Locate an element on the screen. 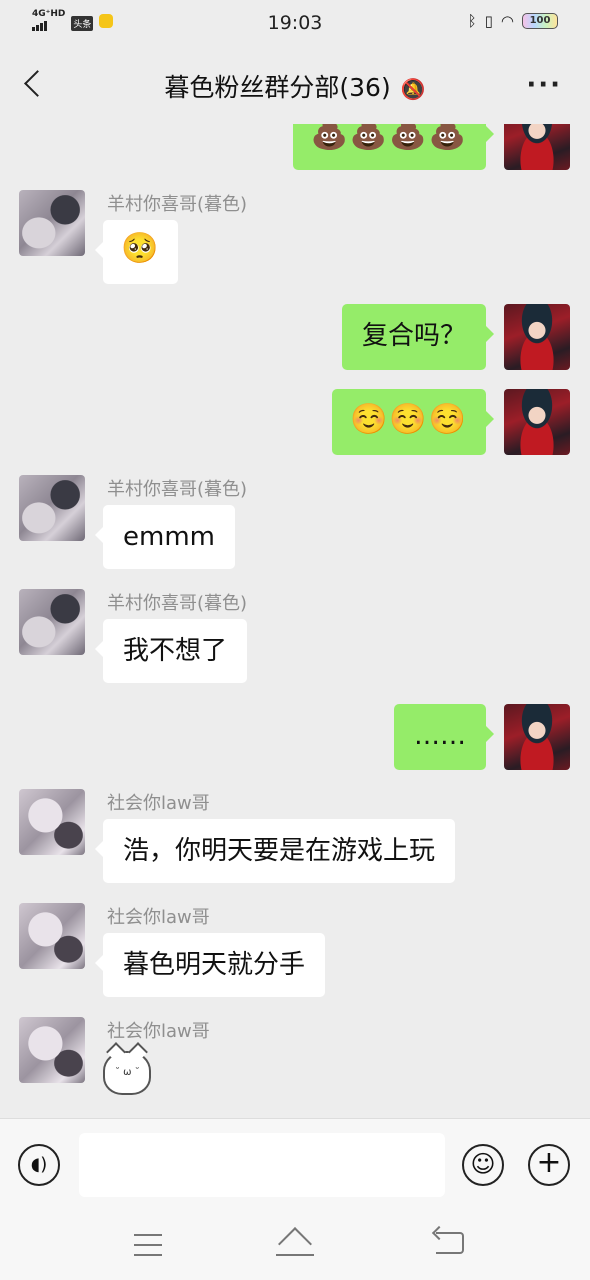  message-text: ☺️☺️☺️ is located at coordinates (408, 419).